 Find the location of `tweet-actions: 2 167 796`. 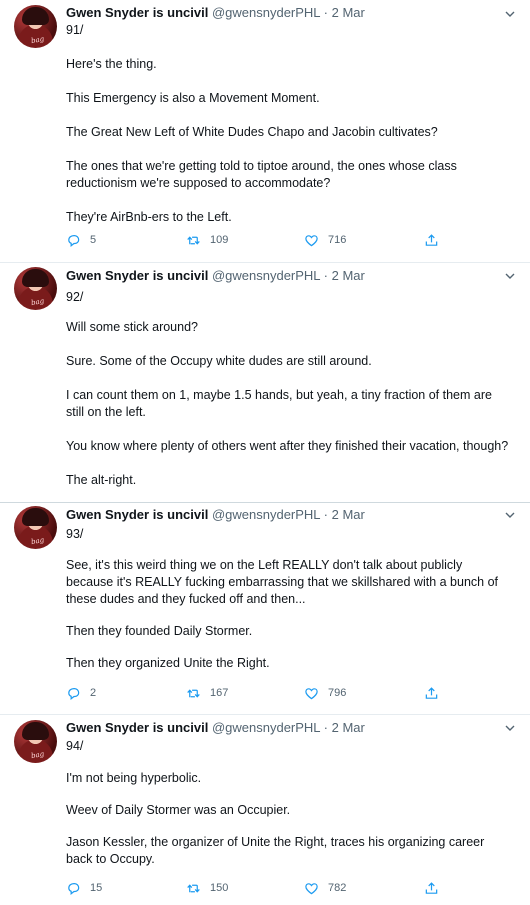

tweet-actions: 2 167 796 is located at coordinates (261, 695).